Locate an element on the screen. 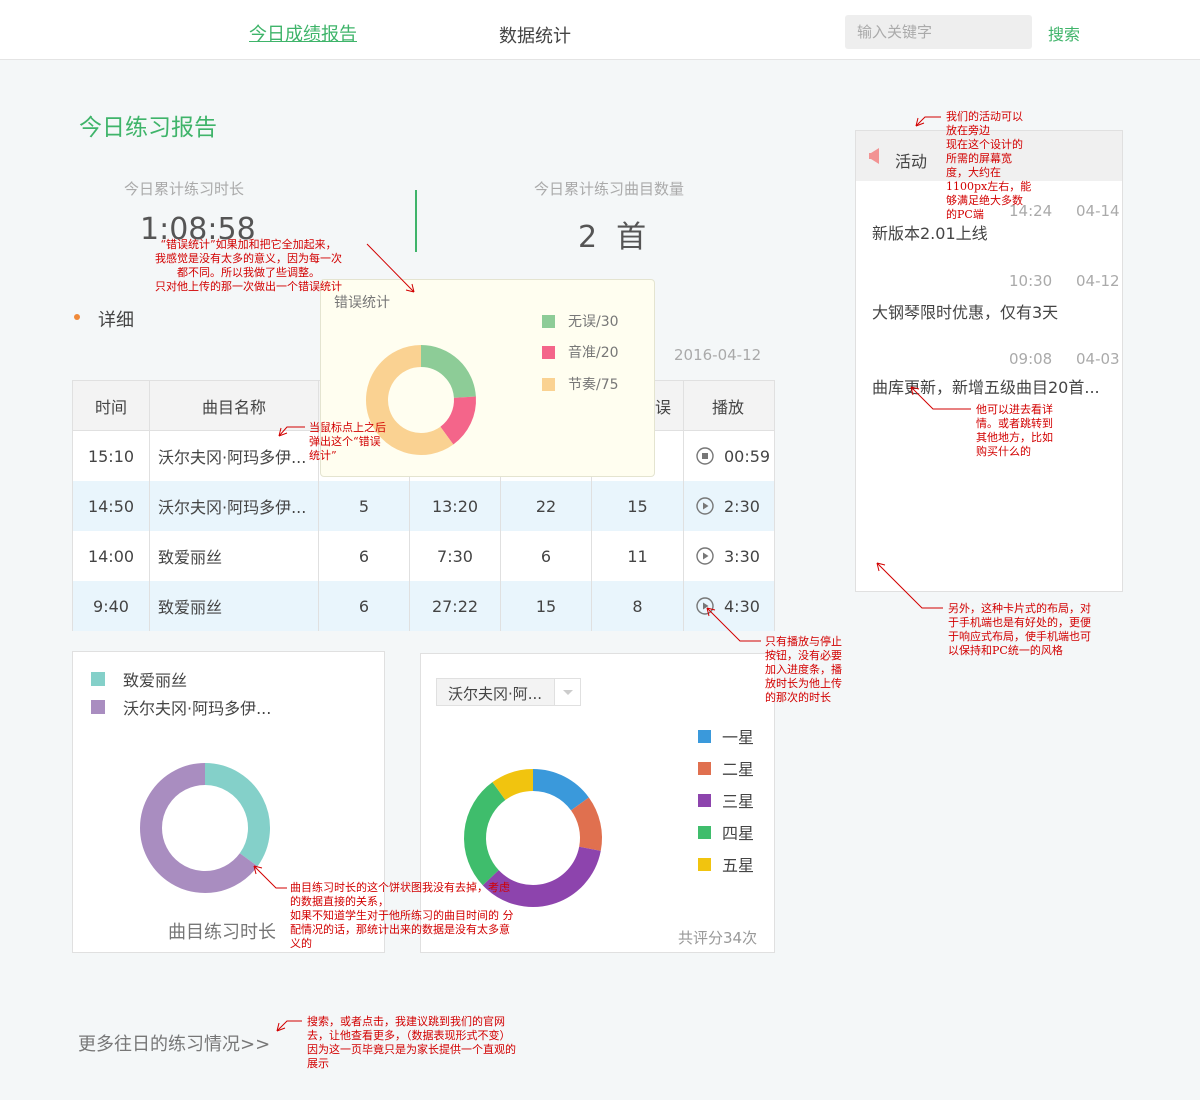 Image resolution: width=1200 pixels, height=1100 pixels. popup-title: 错误统计 is located at coordinates (362, 303).